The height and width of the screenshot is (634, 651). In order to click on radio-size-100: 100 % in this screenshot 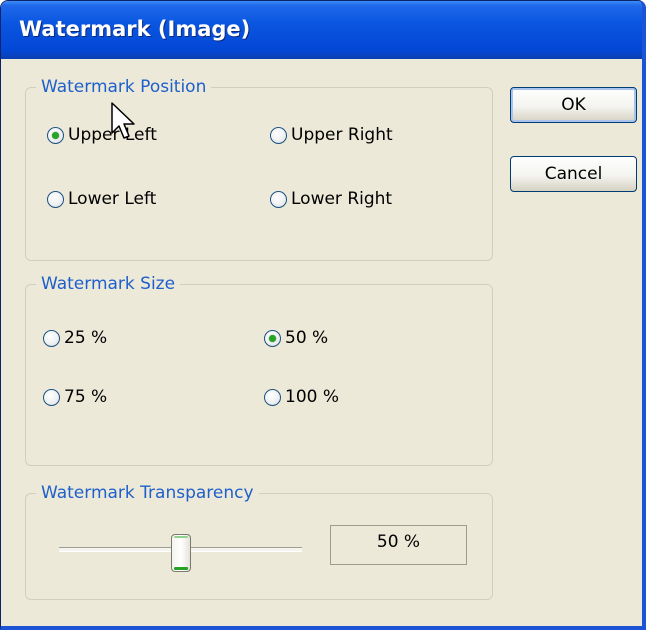, I will do `click(301, 397)`.